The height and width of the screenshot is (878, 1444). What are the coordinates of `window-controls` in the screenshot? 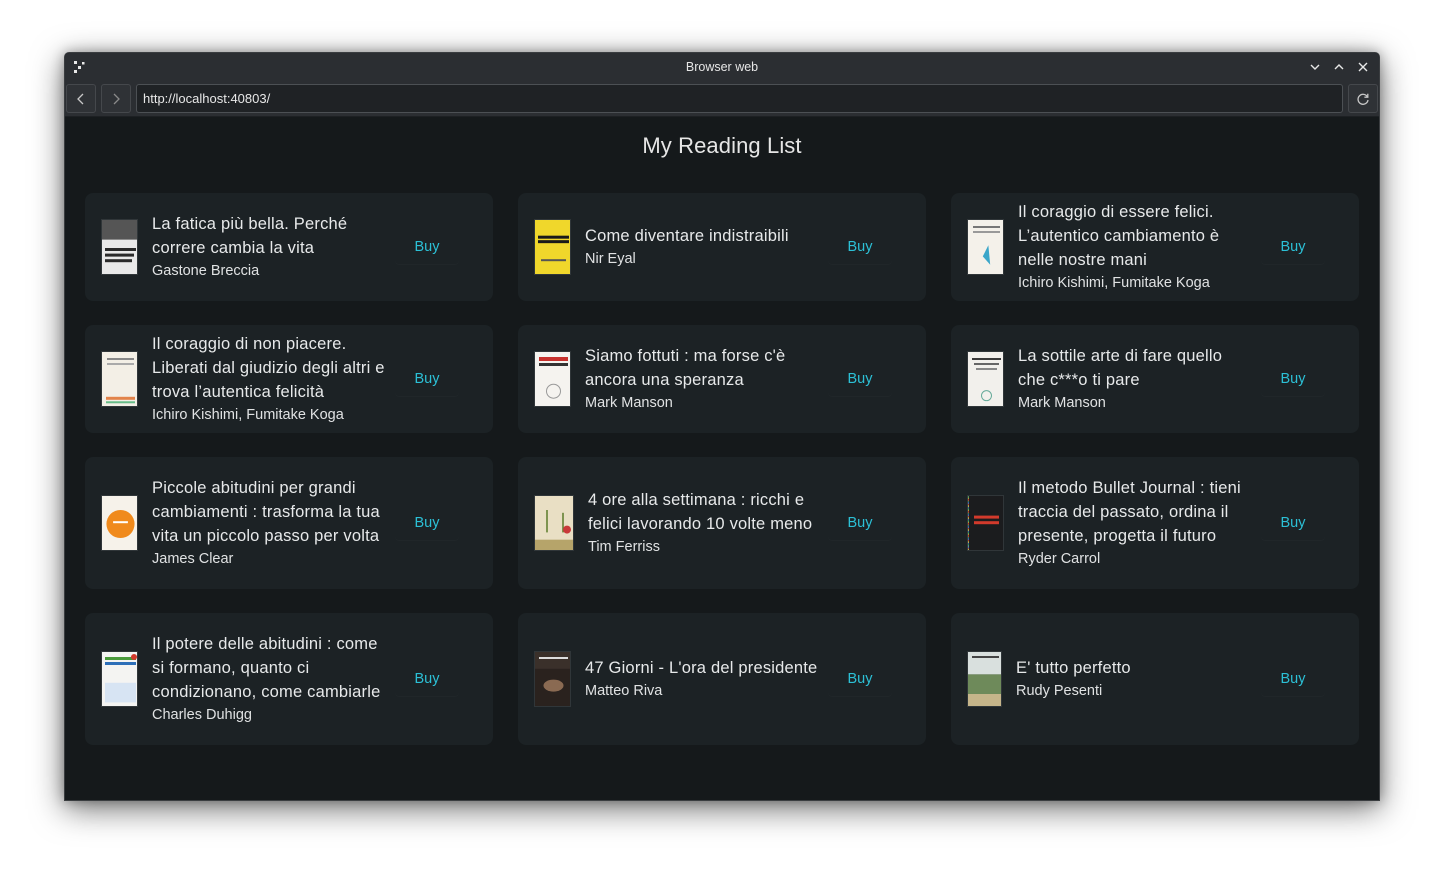 It's located at (1339, 67).